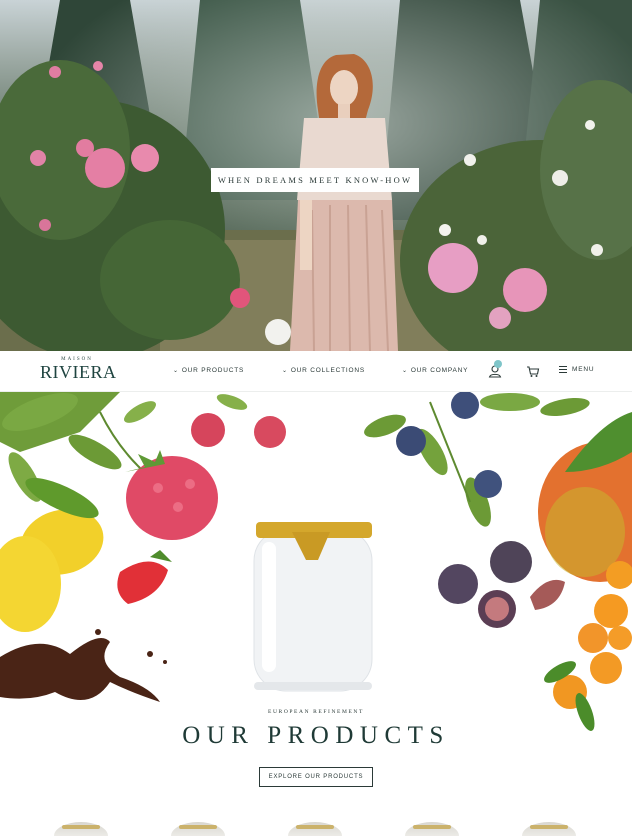 The width and height of the screenshot is (632, 836). I want to click on menu-label: MENU, so click(583, 369).